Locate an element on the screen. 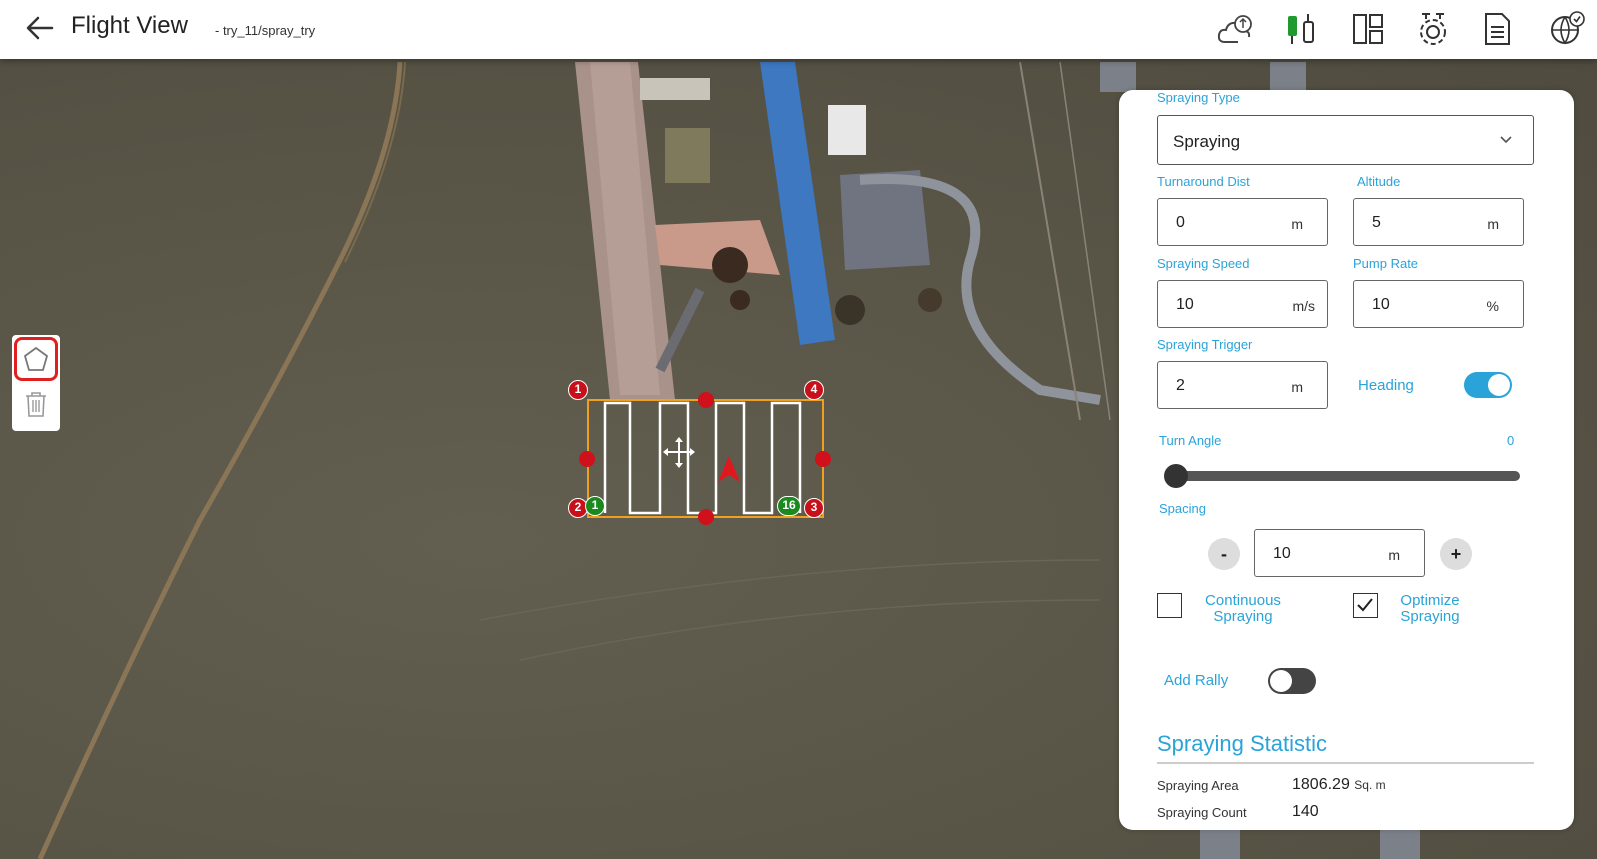  delete-polygon-button is located at coordinates (36, 404).